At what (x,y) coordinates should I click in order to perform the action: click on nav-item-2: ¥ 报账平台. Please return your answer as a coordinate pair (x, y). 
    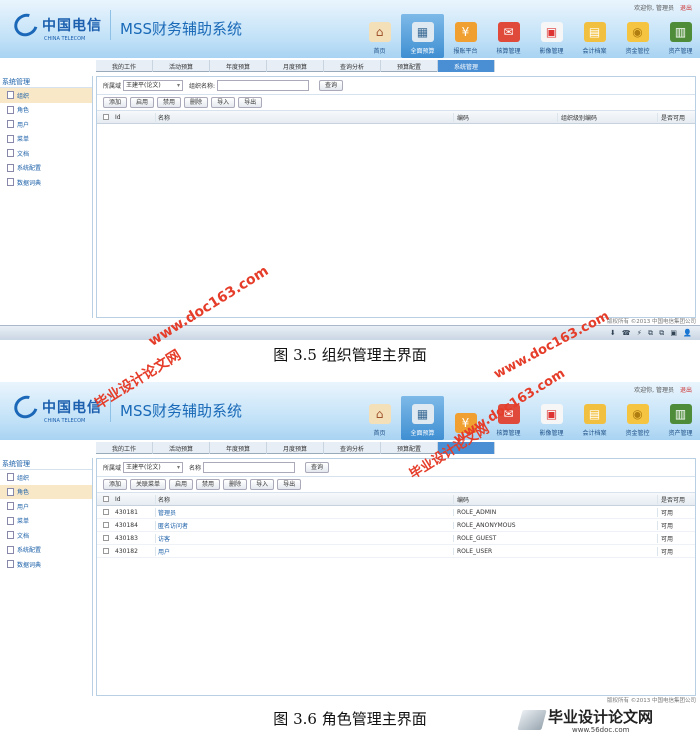
    Looking at the image, I should click on (465, 36).